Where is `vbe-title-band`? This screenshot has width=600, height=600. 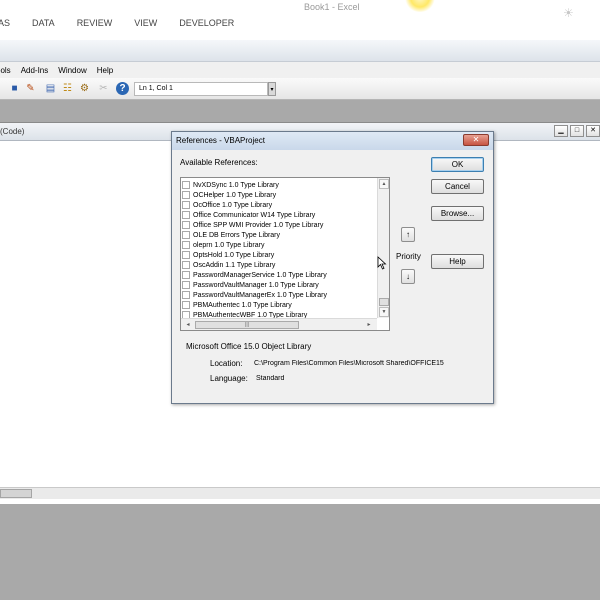
vbe-title-band is located at coordinates (300, 51).